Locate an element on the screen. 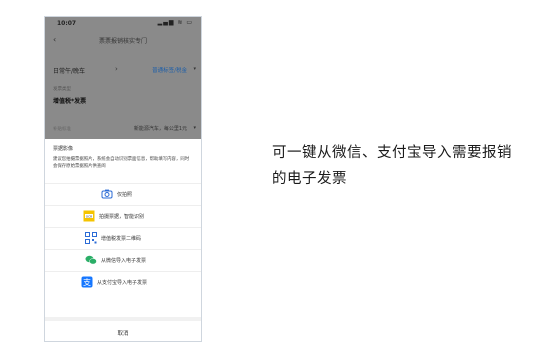 This screenshot has height=355, width=554. invoice-type-row: 发票类型 增值税*发票 is located at coordinates (123, 98).